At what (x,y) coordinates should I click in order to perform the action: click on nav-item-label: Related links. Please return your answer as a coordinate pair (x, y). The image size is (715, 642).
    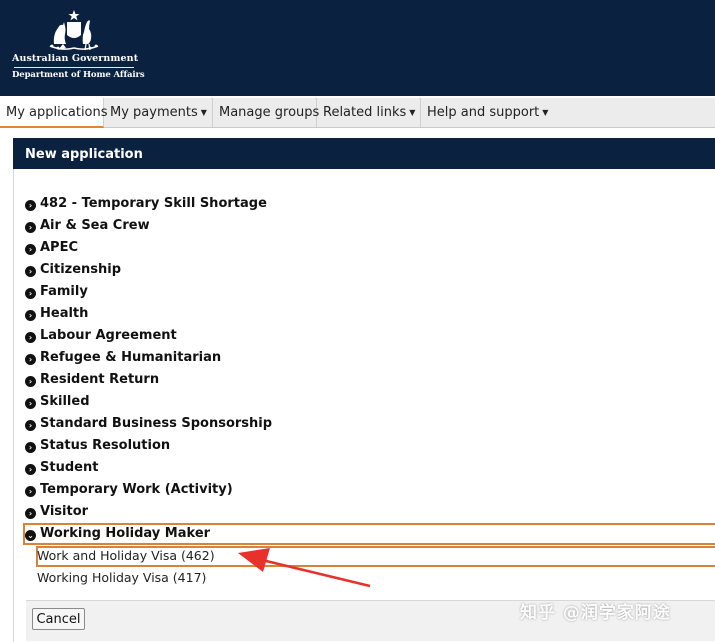
    Looking at the image, I should click on (365, 112).